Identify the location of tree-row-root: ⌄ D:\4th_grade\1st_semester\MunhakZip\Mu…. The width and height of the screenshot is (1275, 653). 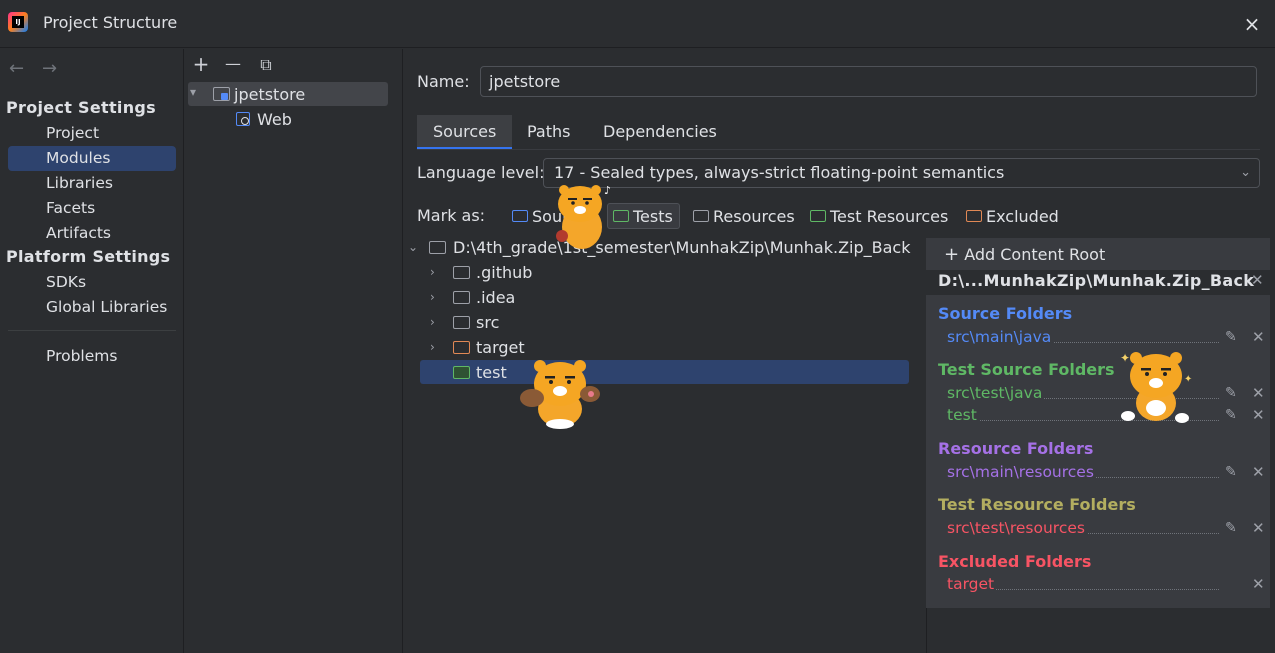
(663, 247).